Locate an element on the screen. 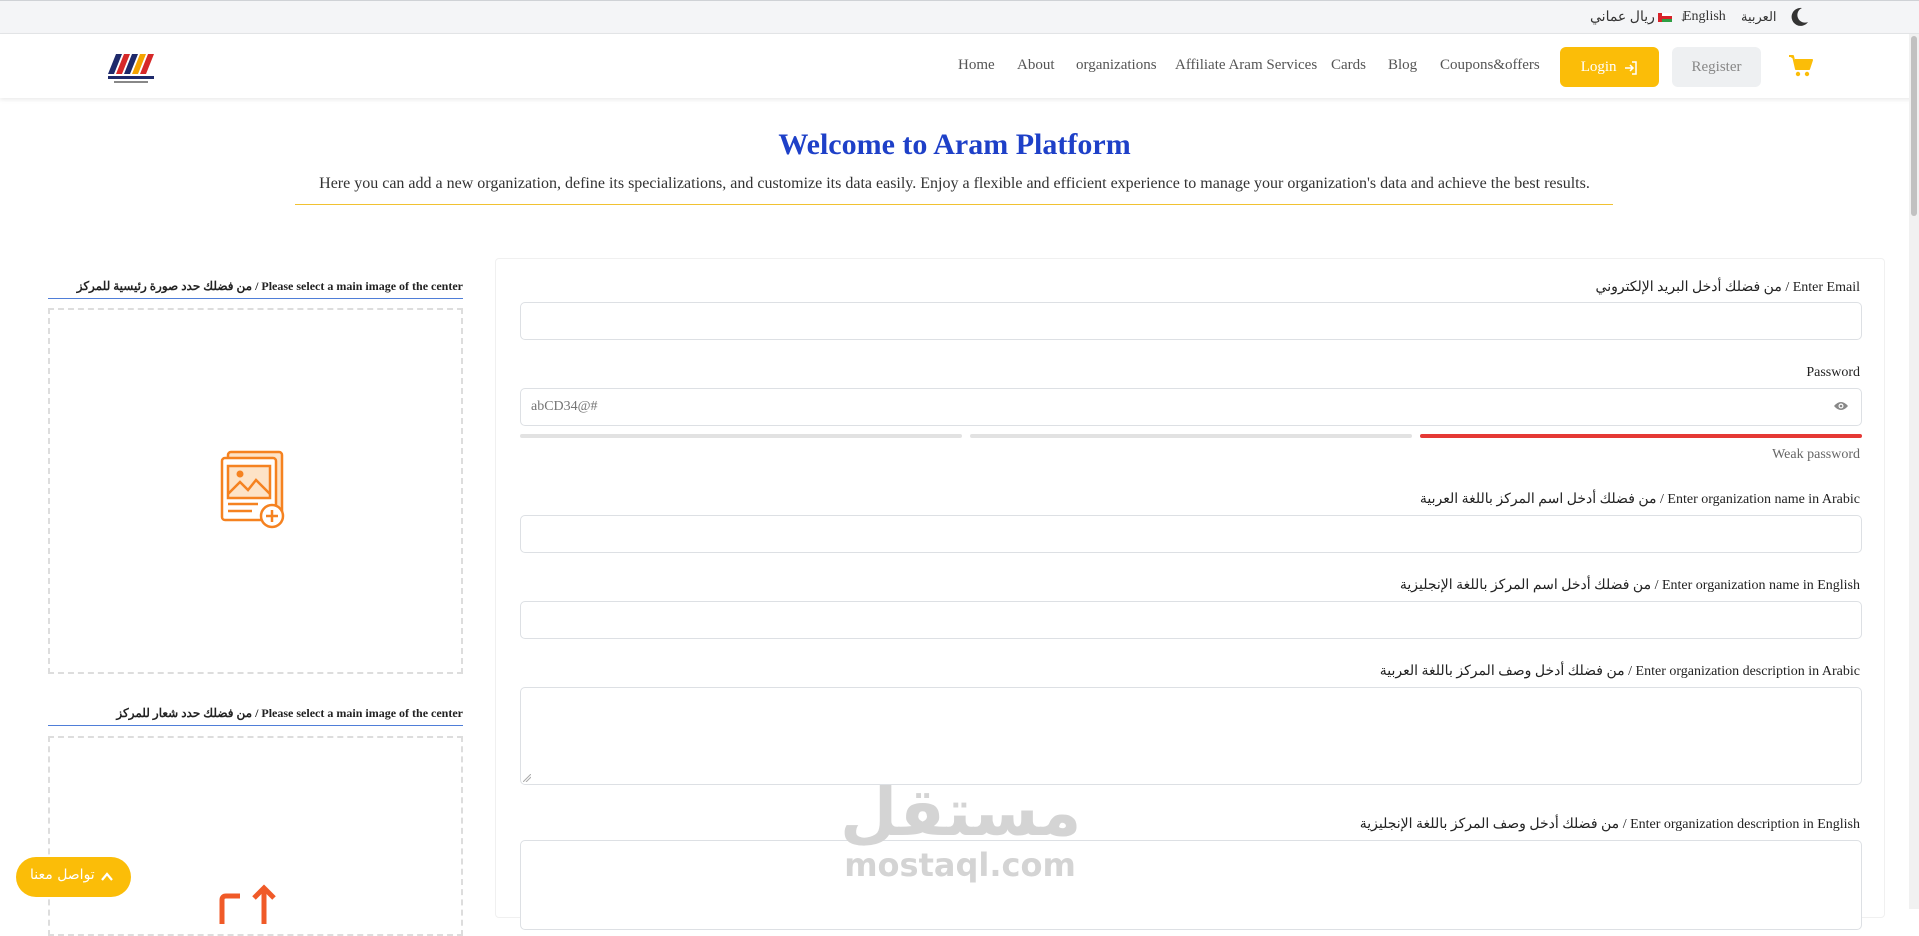 Image resolution: width=1919 pixels, height=936 pixels. top-utility-bar: ريال عماني ↓ English العربية is located at coordinates (959, 17).